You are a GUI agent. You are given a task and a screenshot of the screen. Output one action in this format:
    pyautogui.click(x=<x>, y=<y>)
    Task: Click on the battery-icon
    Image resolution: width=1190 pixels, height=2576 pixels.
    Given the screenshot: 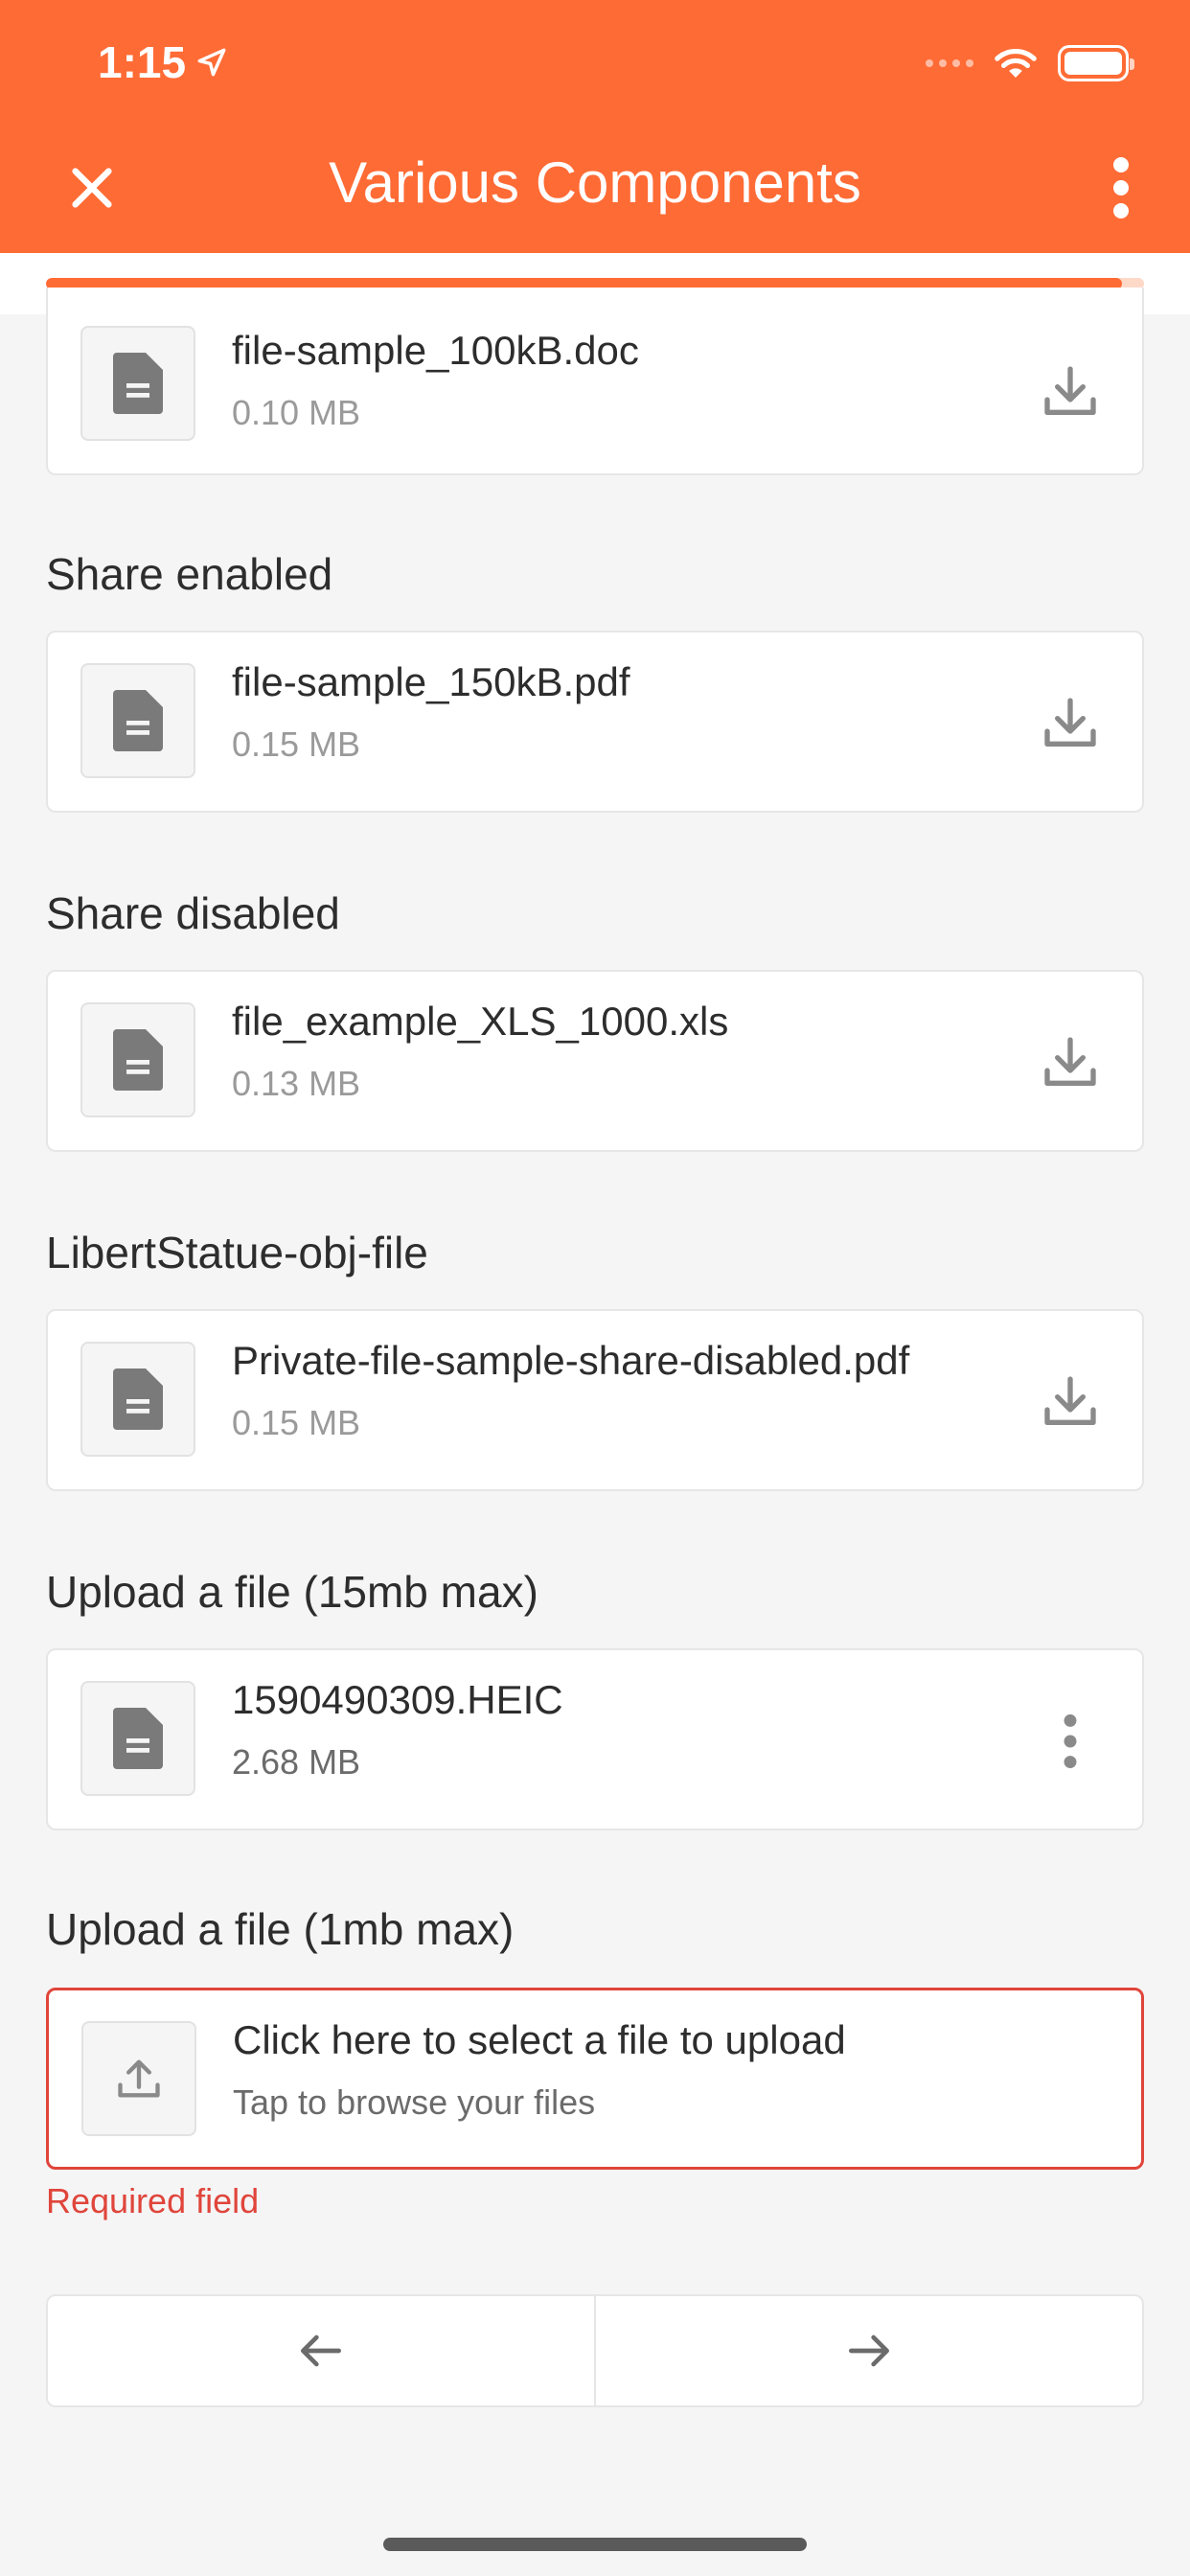 What is the action you would take?
    pyautogui.click(x=1096, y=63)
    